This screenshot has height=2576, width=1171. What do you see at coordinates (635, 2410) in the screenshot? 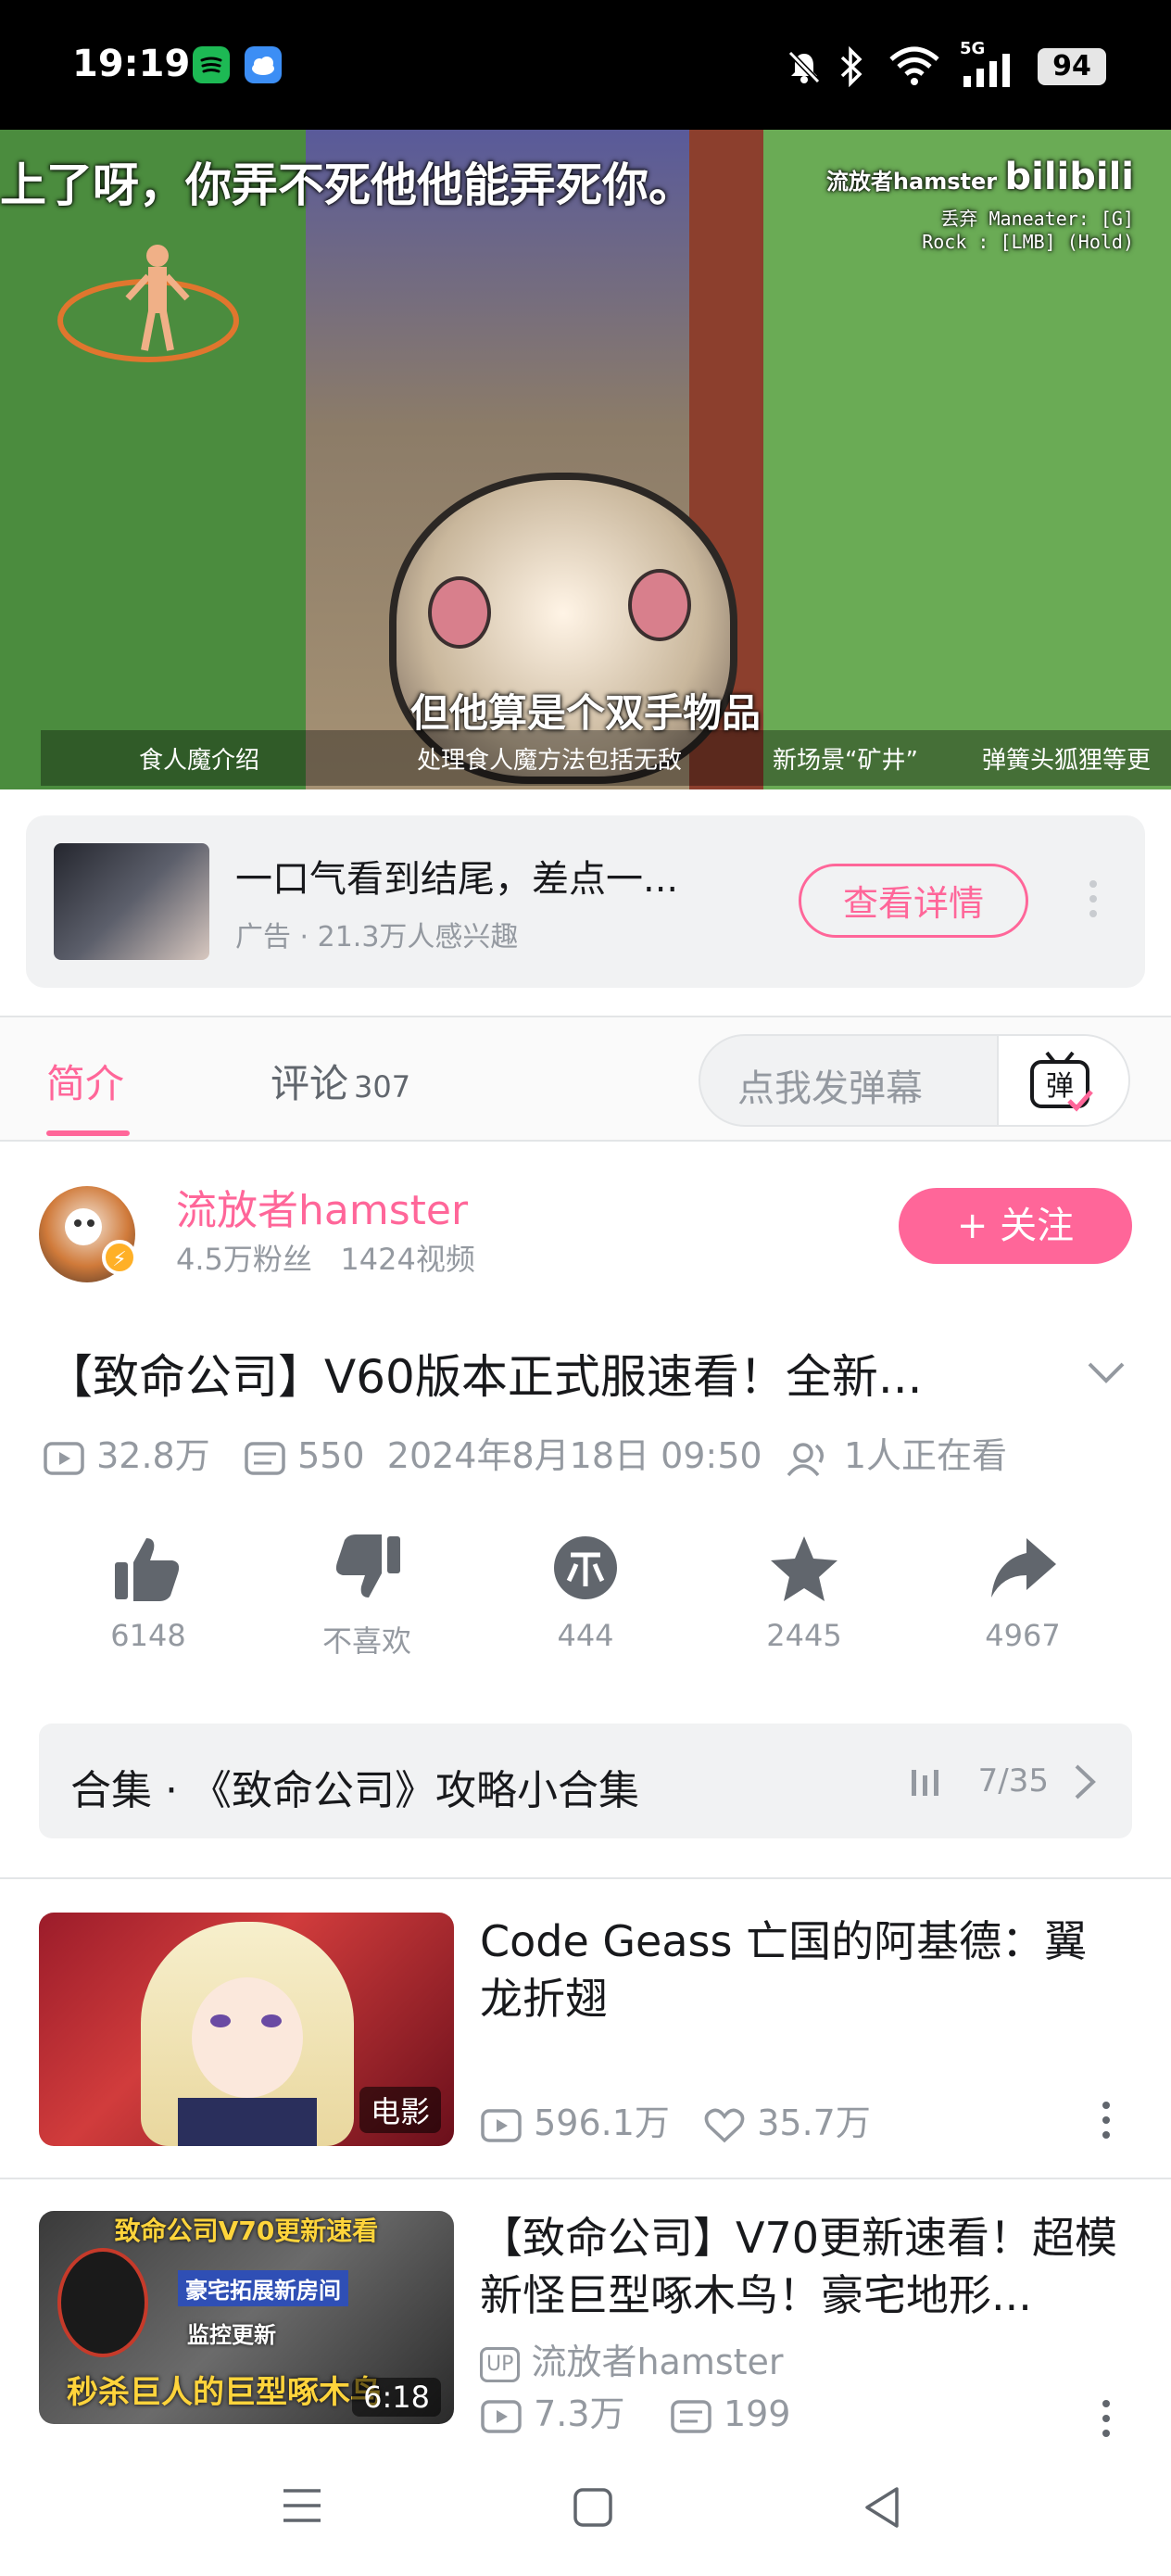
I see `video-item-meta: 7.3万 199` at bounding box center [635, 2410].